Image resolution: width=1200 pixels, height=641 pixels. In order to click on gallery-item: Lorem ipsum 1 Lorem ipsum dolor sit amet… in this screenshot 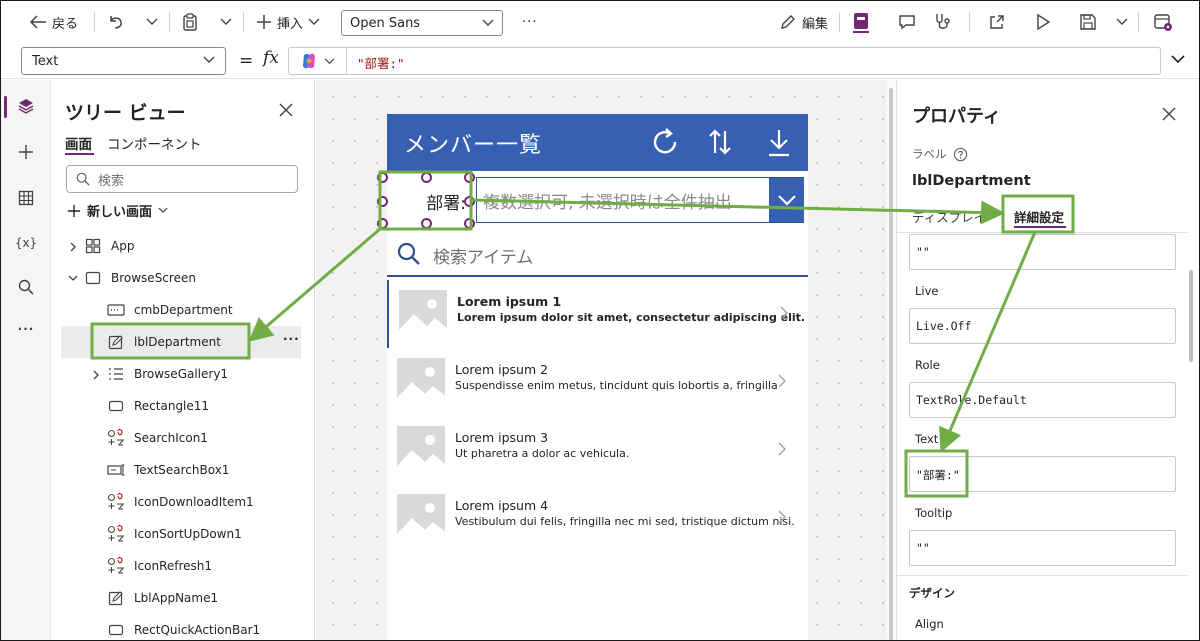, I will do `click(597, 314)`.